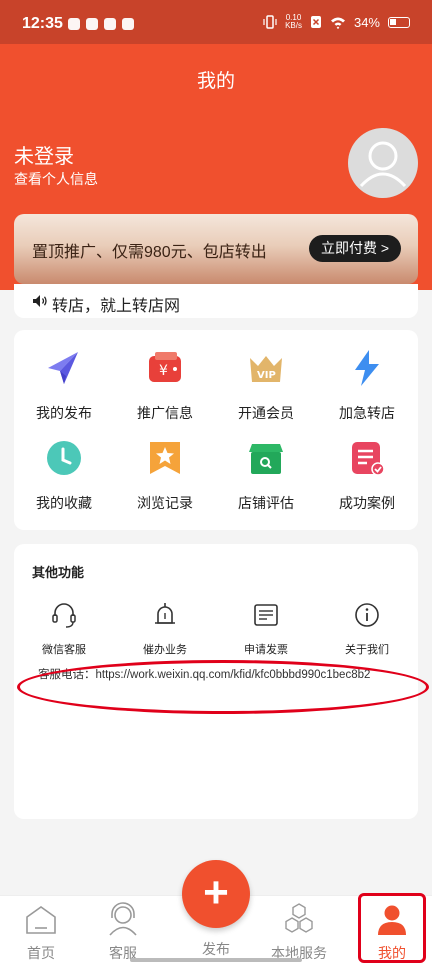 The image size is (432, 964). I want to click on urge-business-item: 催办业务, so click(165, 628).